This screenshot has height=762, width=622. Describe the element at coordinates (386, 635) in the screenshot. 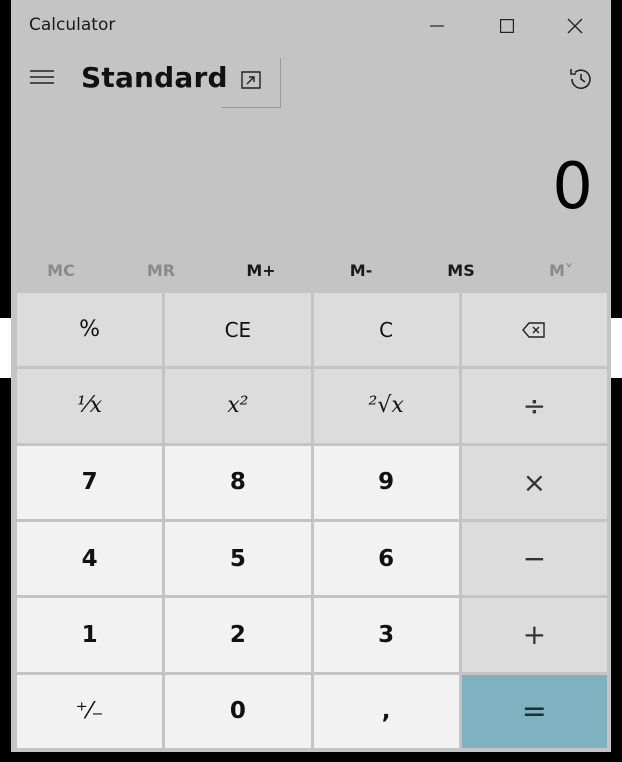

I see `digit-3-button: 3` at that location.